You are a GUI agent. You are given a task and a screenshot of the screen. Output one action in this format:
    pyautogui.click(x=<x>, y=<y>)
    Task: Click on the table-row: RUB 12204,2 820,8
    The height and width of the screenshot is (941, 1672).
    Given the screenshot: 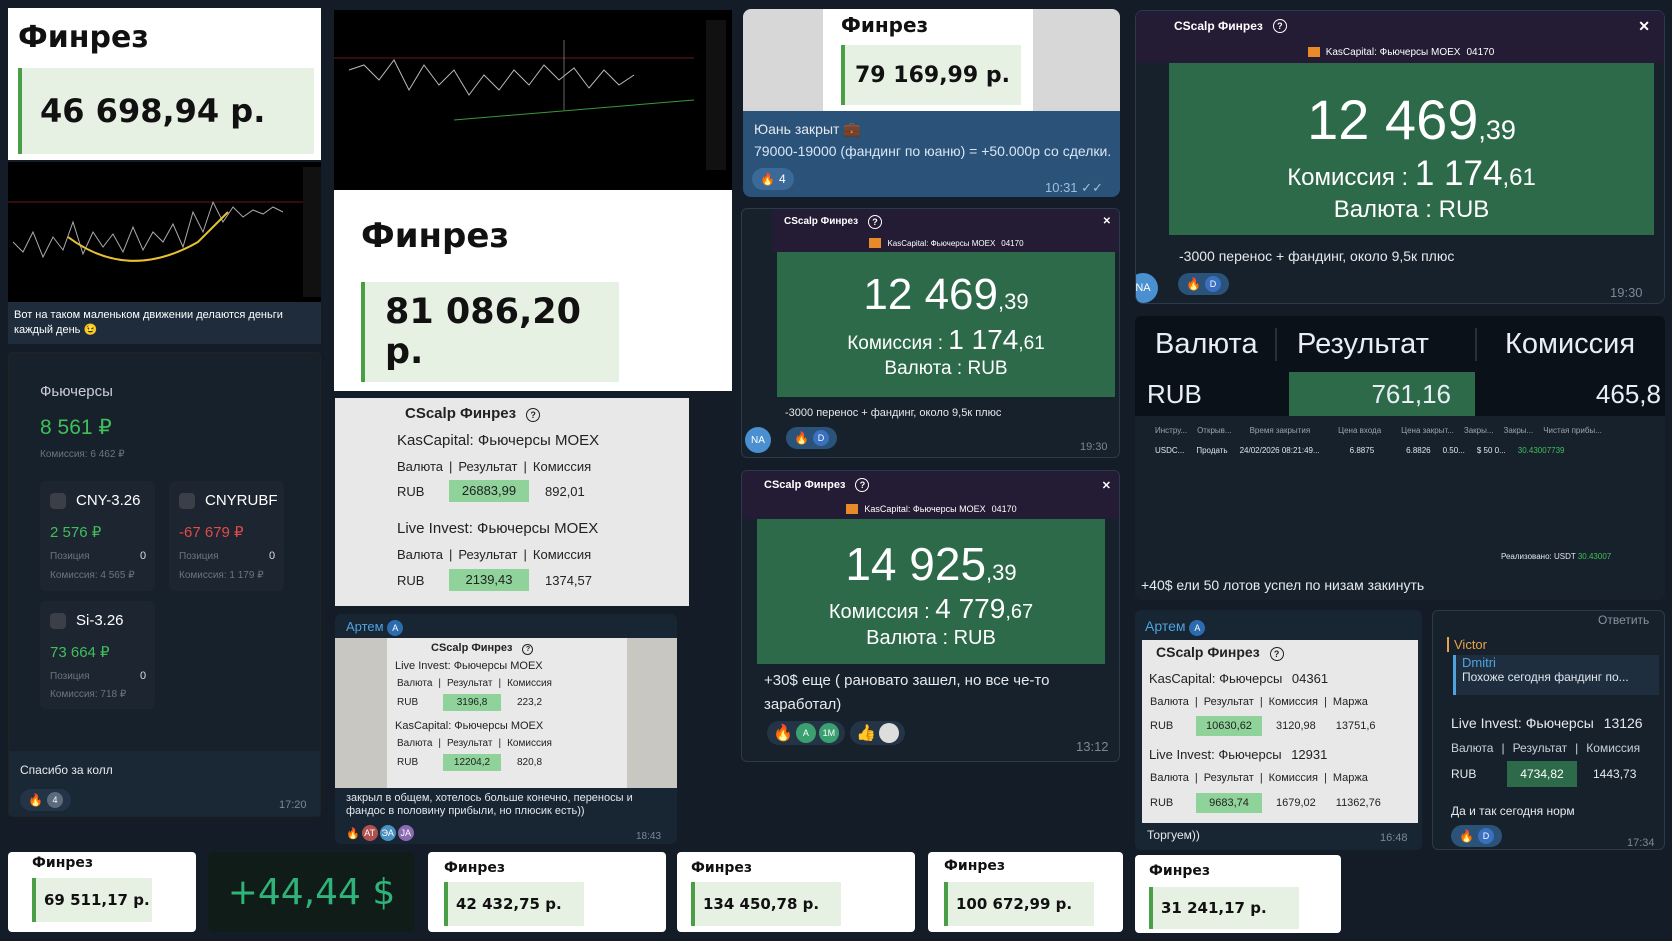 What is the action you would take?
    pyautogui.click(x=469, y=762)
    